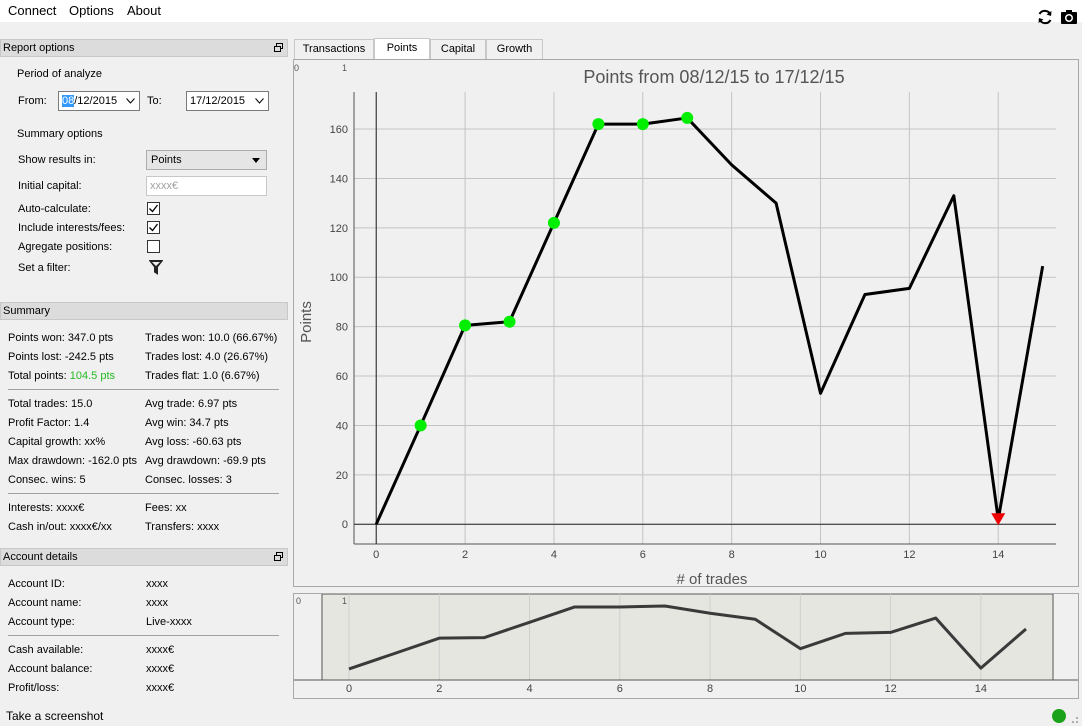 The image size is (1082, 726). I want to click on tab-capital: Capital, so click(458, 49).